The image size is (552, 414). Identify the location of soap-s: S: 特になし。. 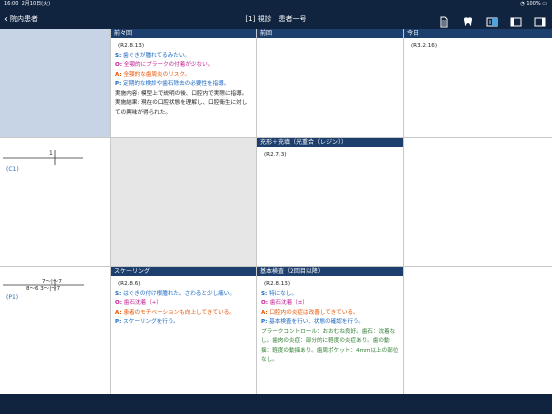
(279, 293).